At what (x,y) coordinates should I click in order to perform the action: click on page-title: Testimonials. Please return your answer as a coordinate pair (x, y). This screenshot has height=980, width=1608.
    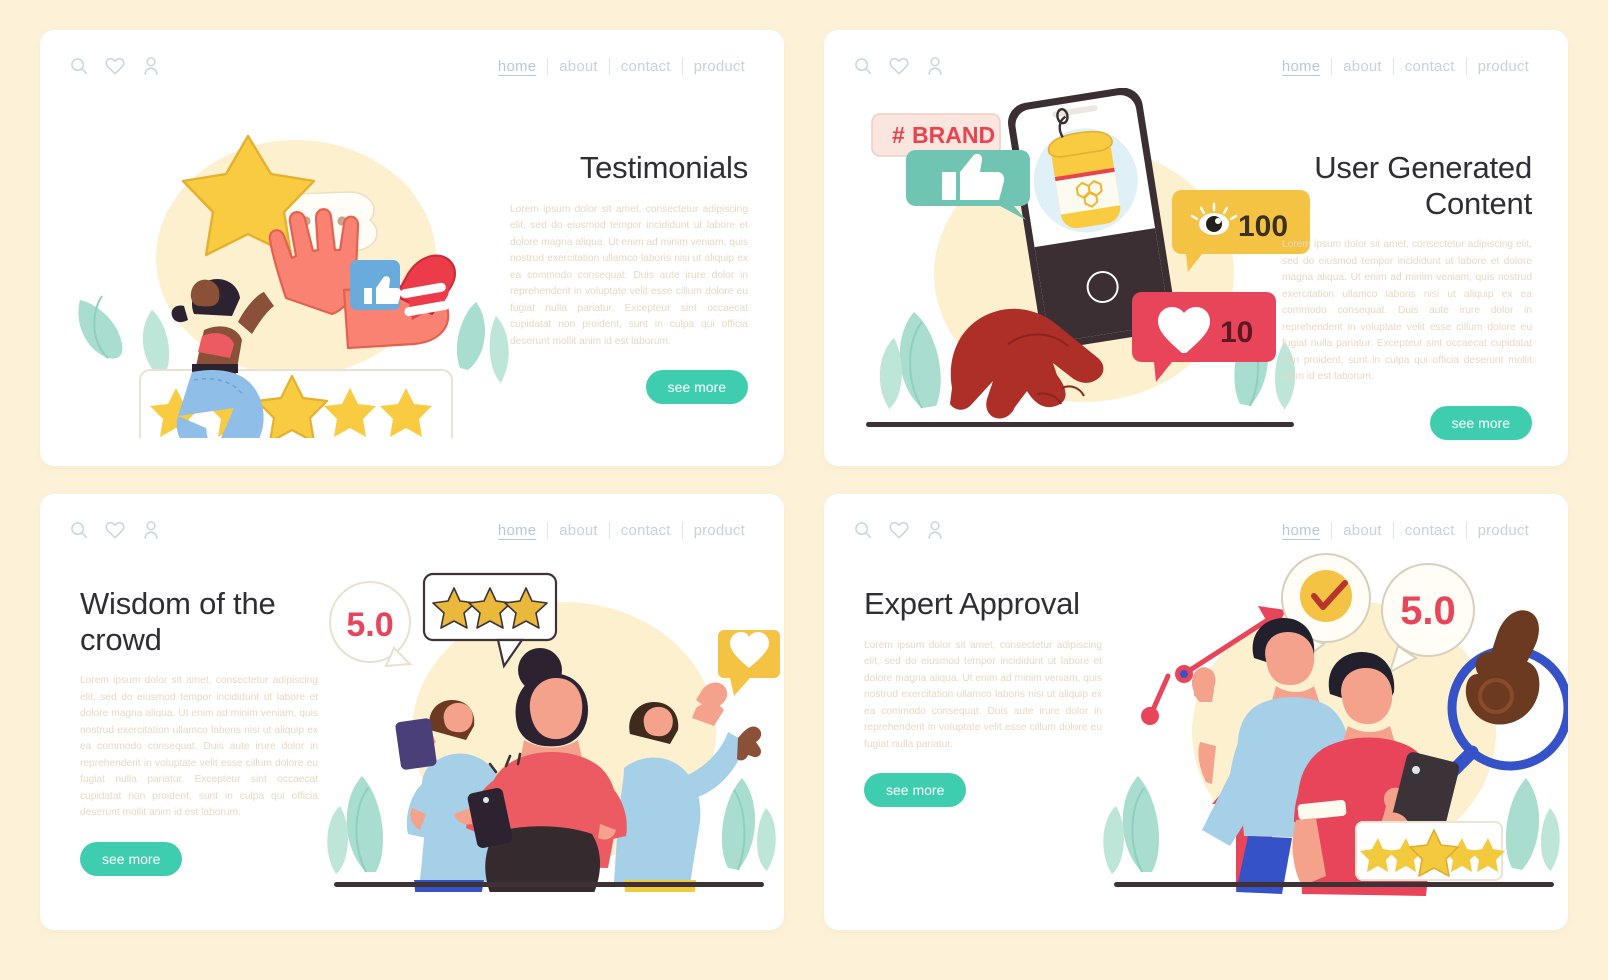
    Looking at the image, I should click on (663, 167).